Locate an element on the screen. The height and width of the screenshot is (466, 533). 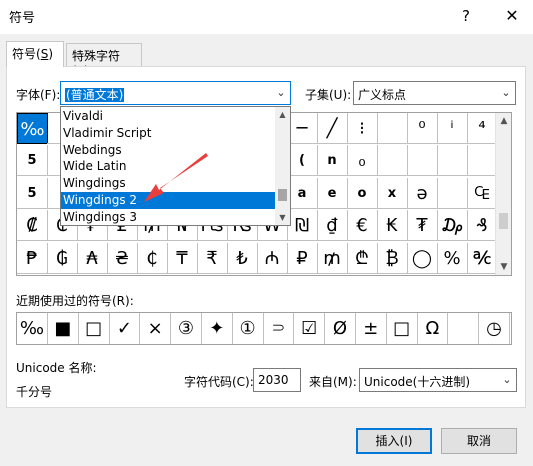
recent-symbols-label: 近期使用过的符号(R): is located at coordinates (75, 301).